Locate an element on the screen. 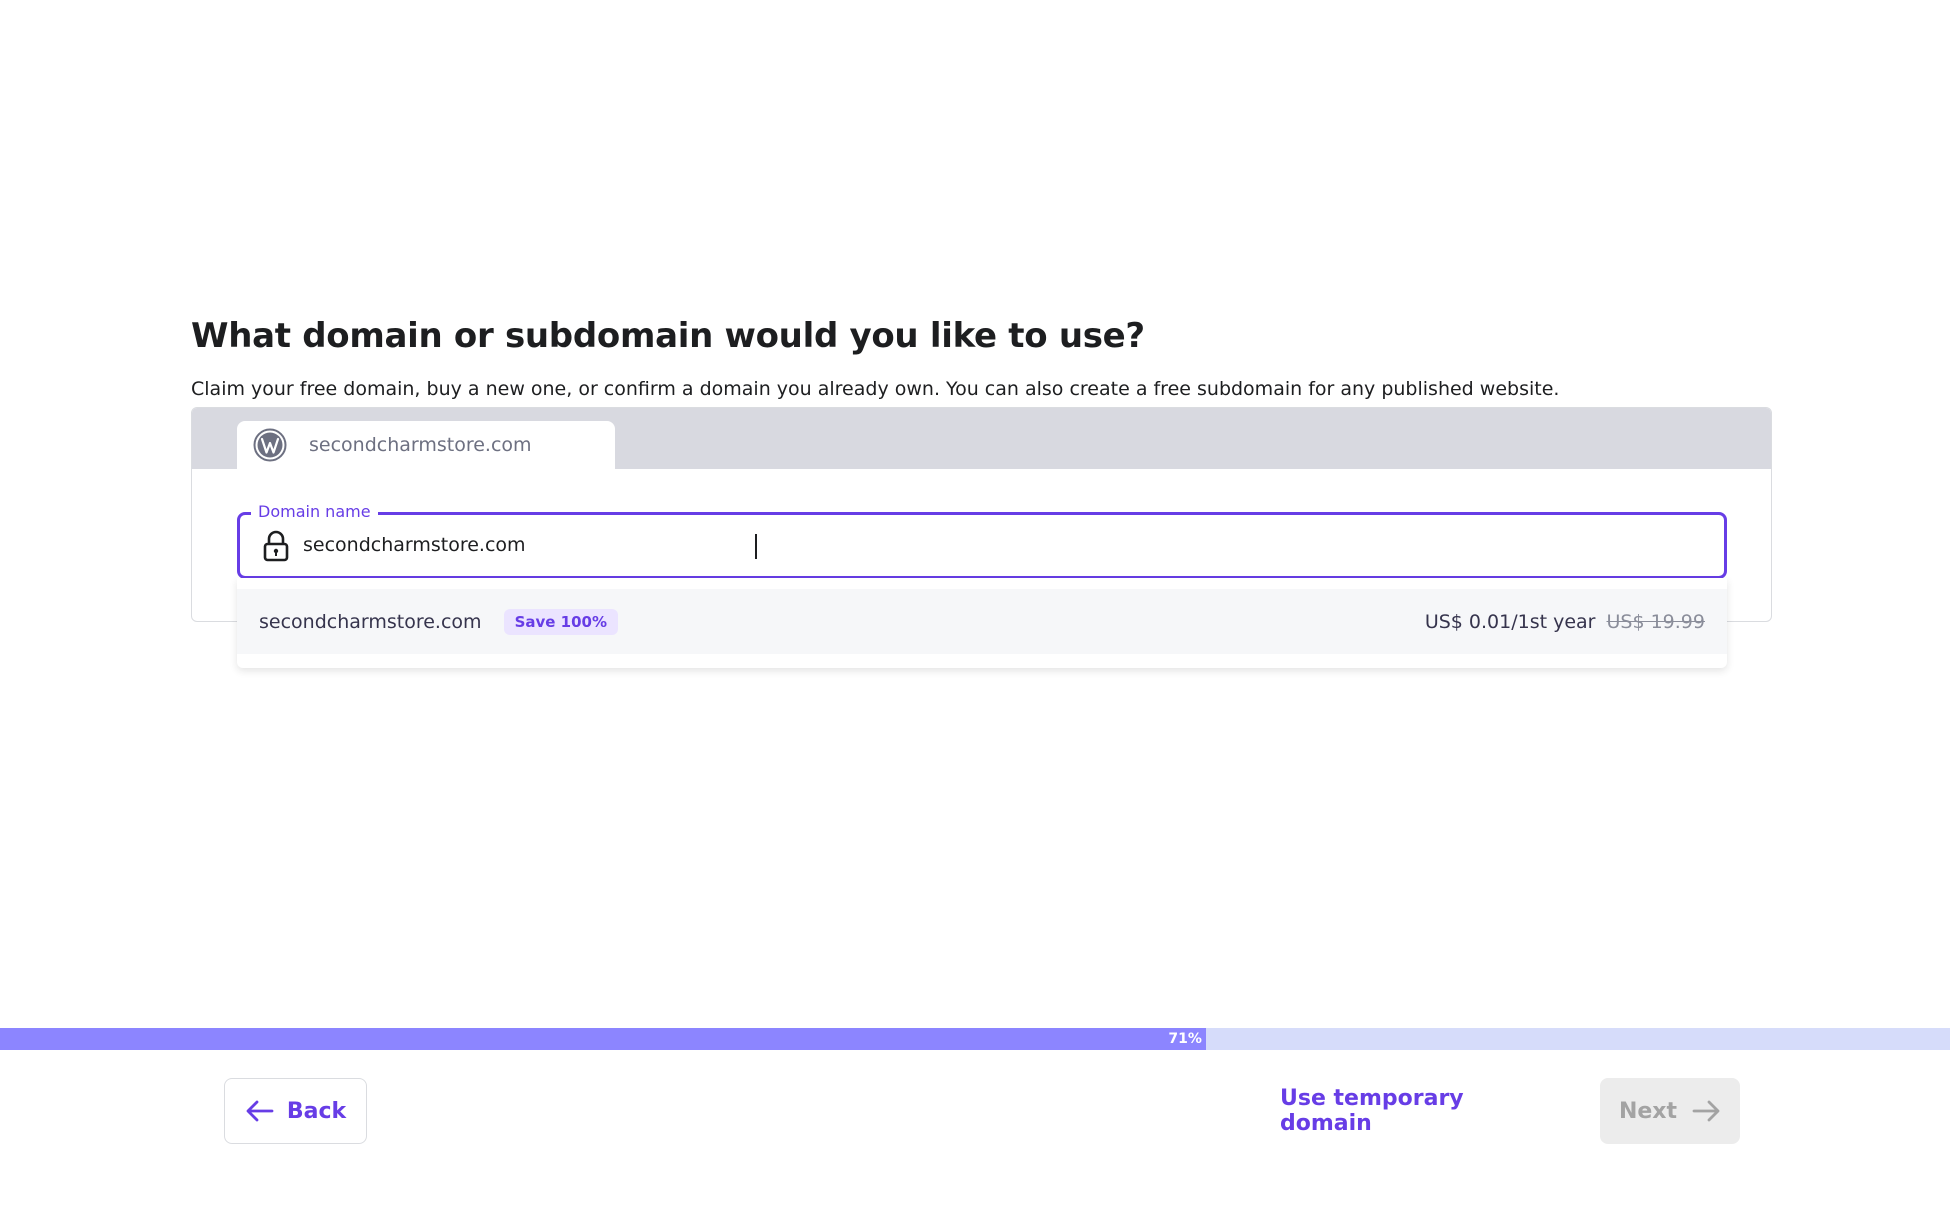  card-header: secondcharmstore.com is located at coordinates (981, 438).